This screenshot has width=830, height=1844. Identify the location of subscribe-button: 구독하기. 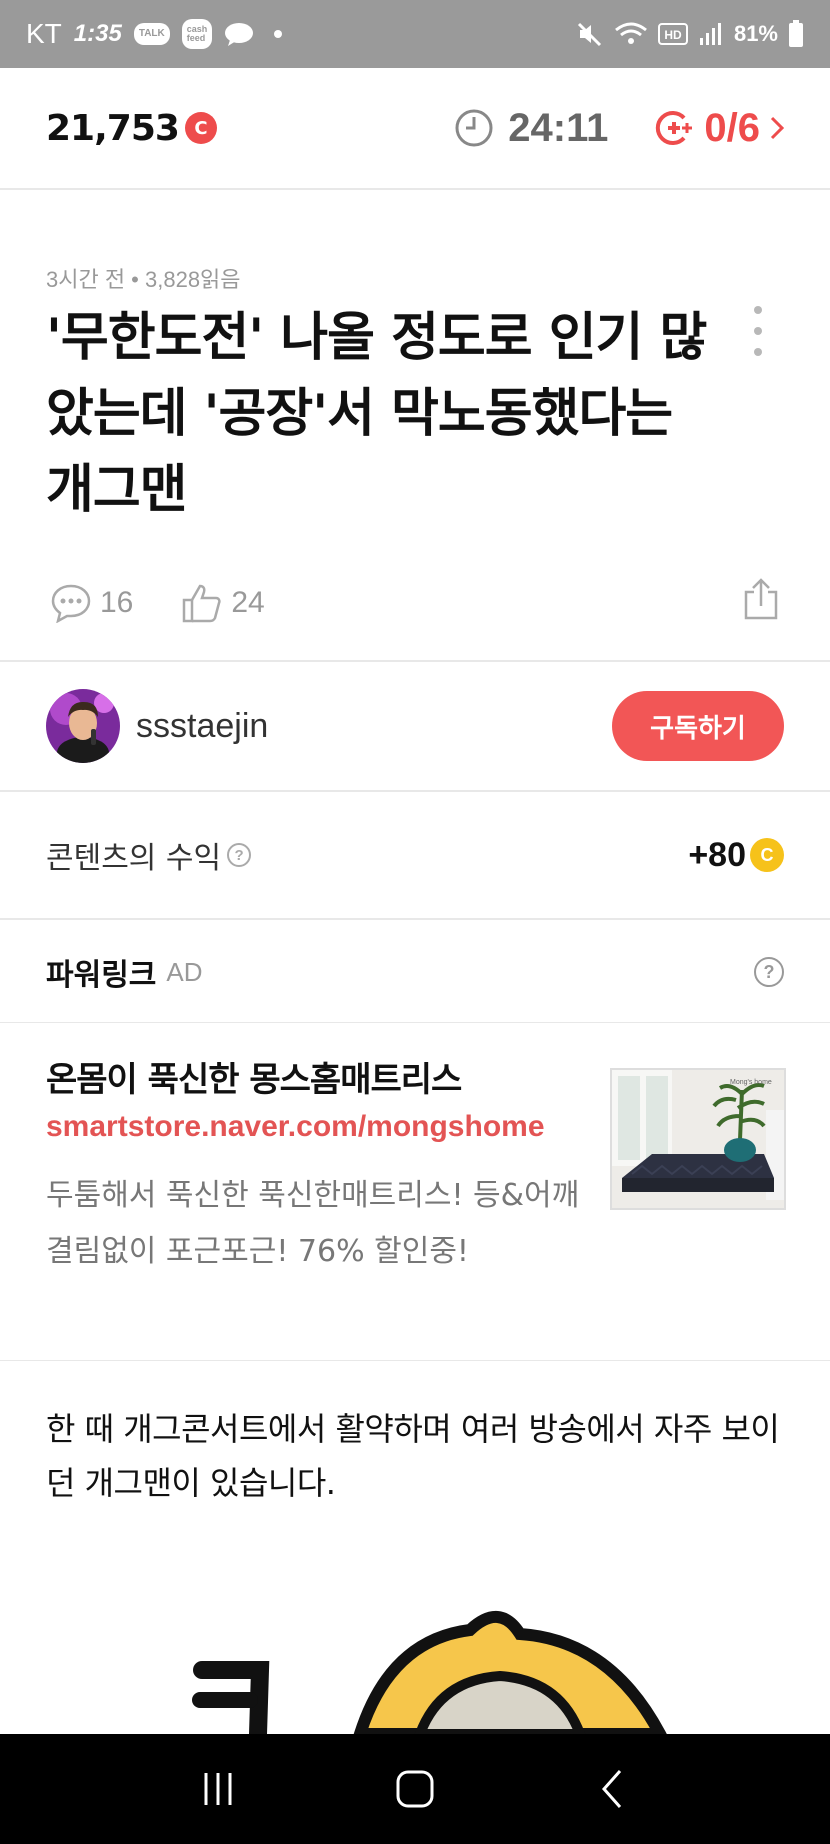
(698, 726).